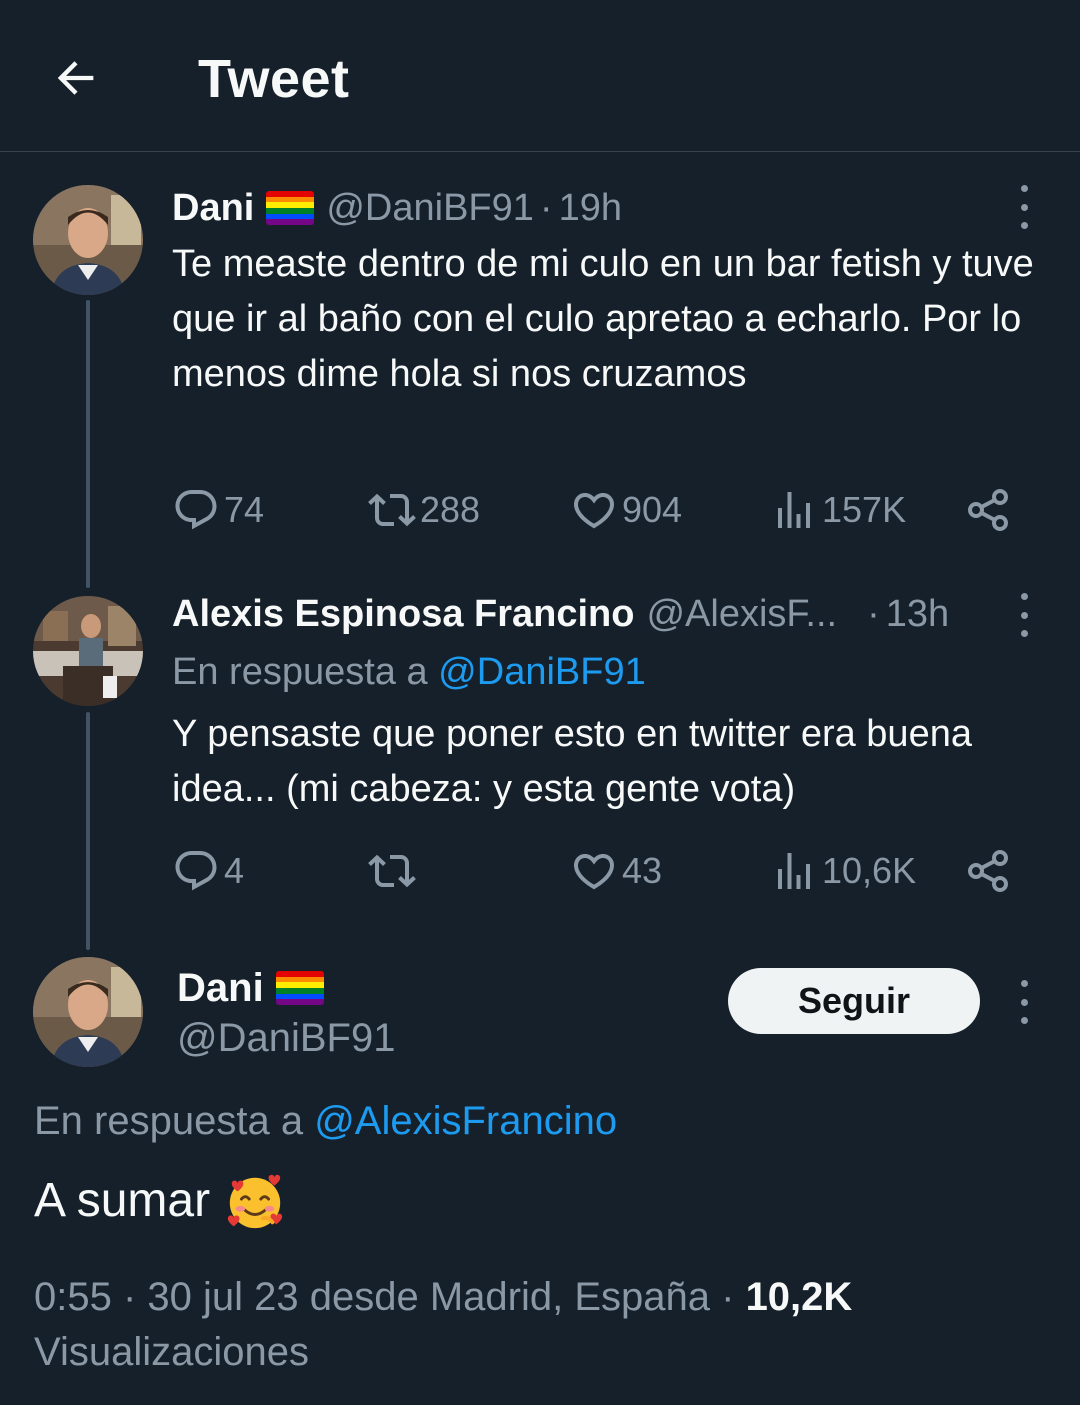 The width and height of the screenshot is (1080, 1405). I want to click on reply-button: 74, so click(218, 510).